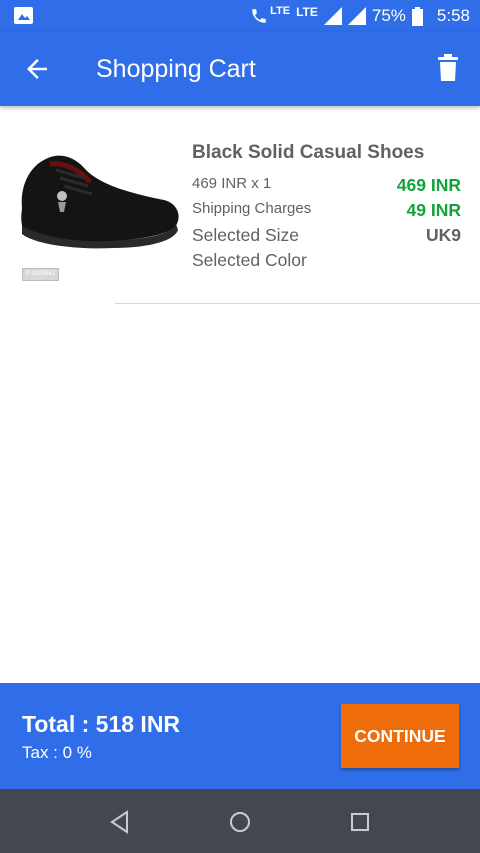 Image resolution: width=480 pixels, height=853 pixels. What do you see at coordinates (99, 218) in the screenshot?
I see `product-image` at bounding box center [99, 218].